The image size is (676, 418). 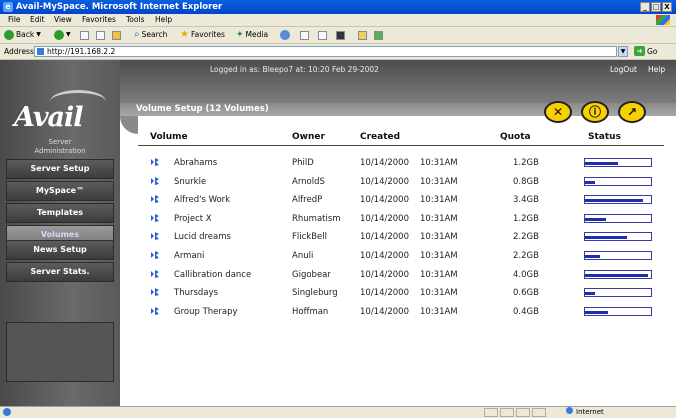 What do you see at coordinates (410, 219) in the screenshot?
I see `table-row: Project X Rhumatism 10/14/2000 10:31AM 1.2GB` at bounding box center [410, 219].